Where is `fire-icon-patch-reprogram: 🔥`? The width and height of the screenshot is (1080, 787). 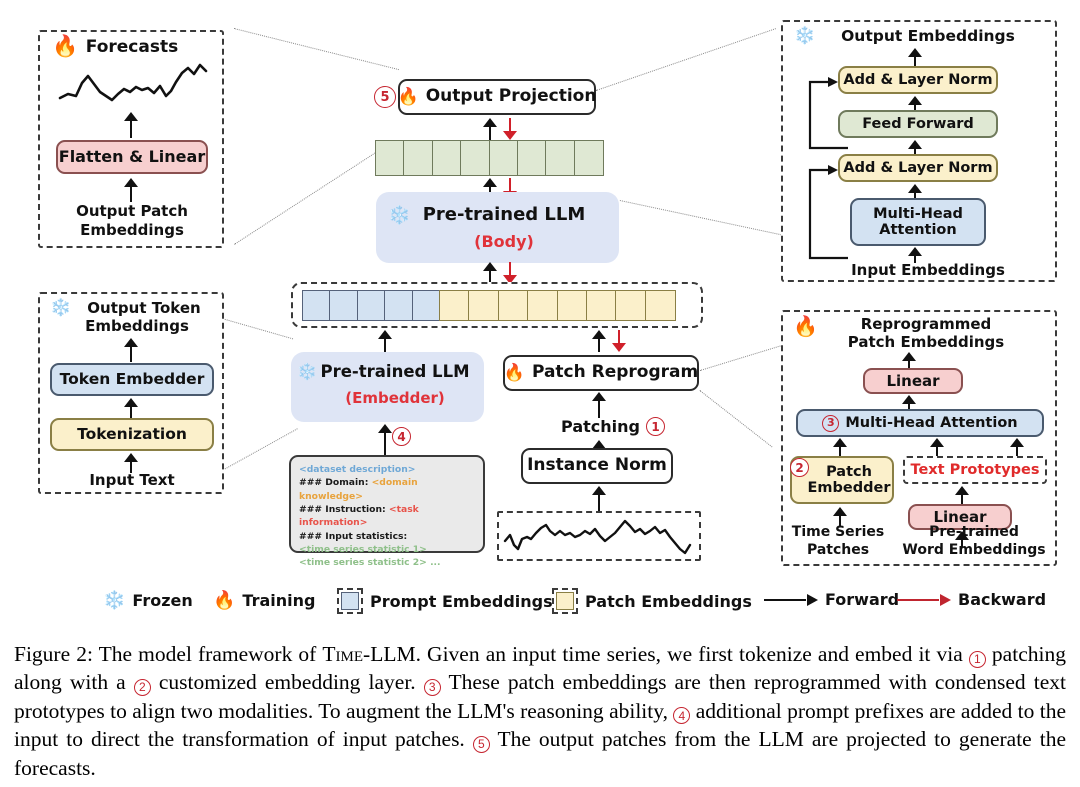
fire-icon-patch-reprogram: 🔥 is located at coordinates (514, 372).